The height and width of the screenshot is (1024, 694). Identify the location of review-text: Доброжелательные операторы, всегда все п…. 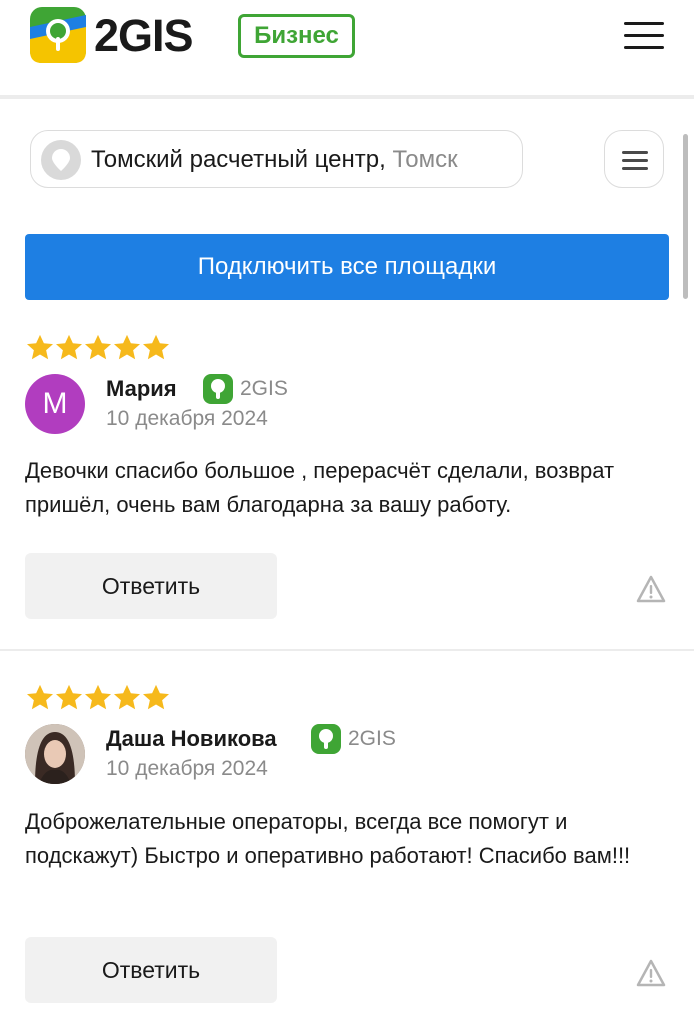
(328, 838).